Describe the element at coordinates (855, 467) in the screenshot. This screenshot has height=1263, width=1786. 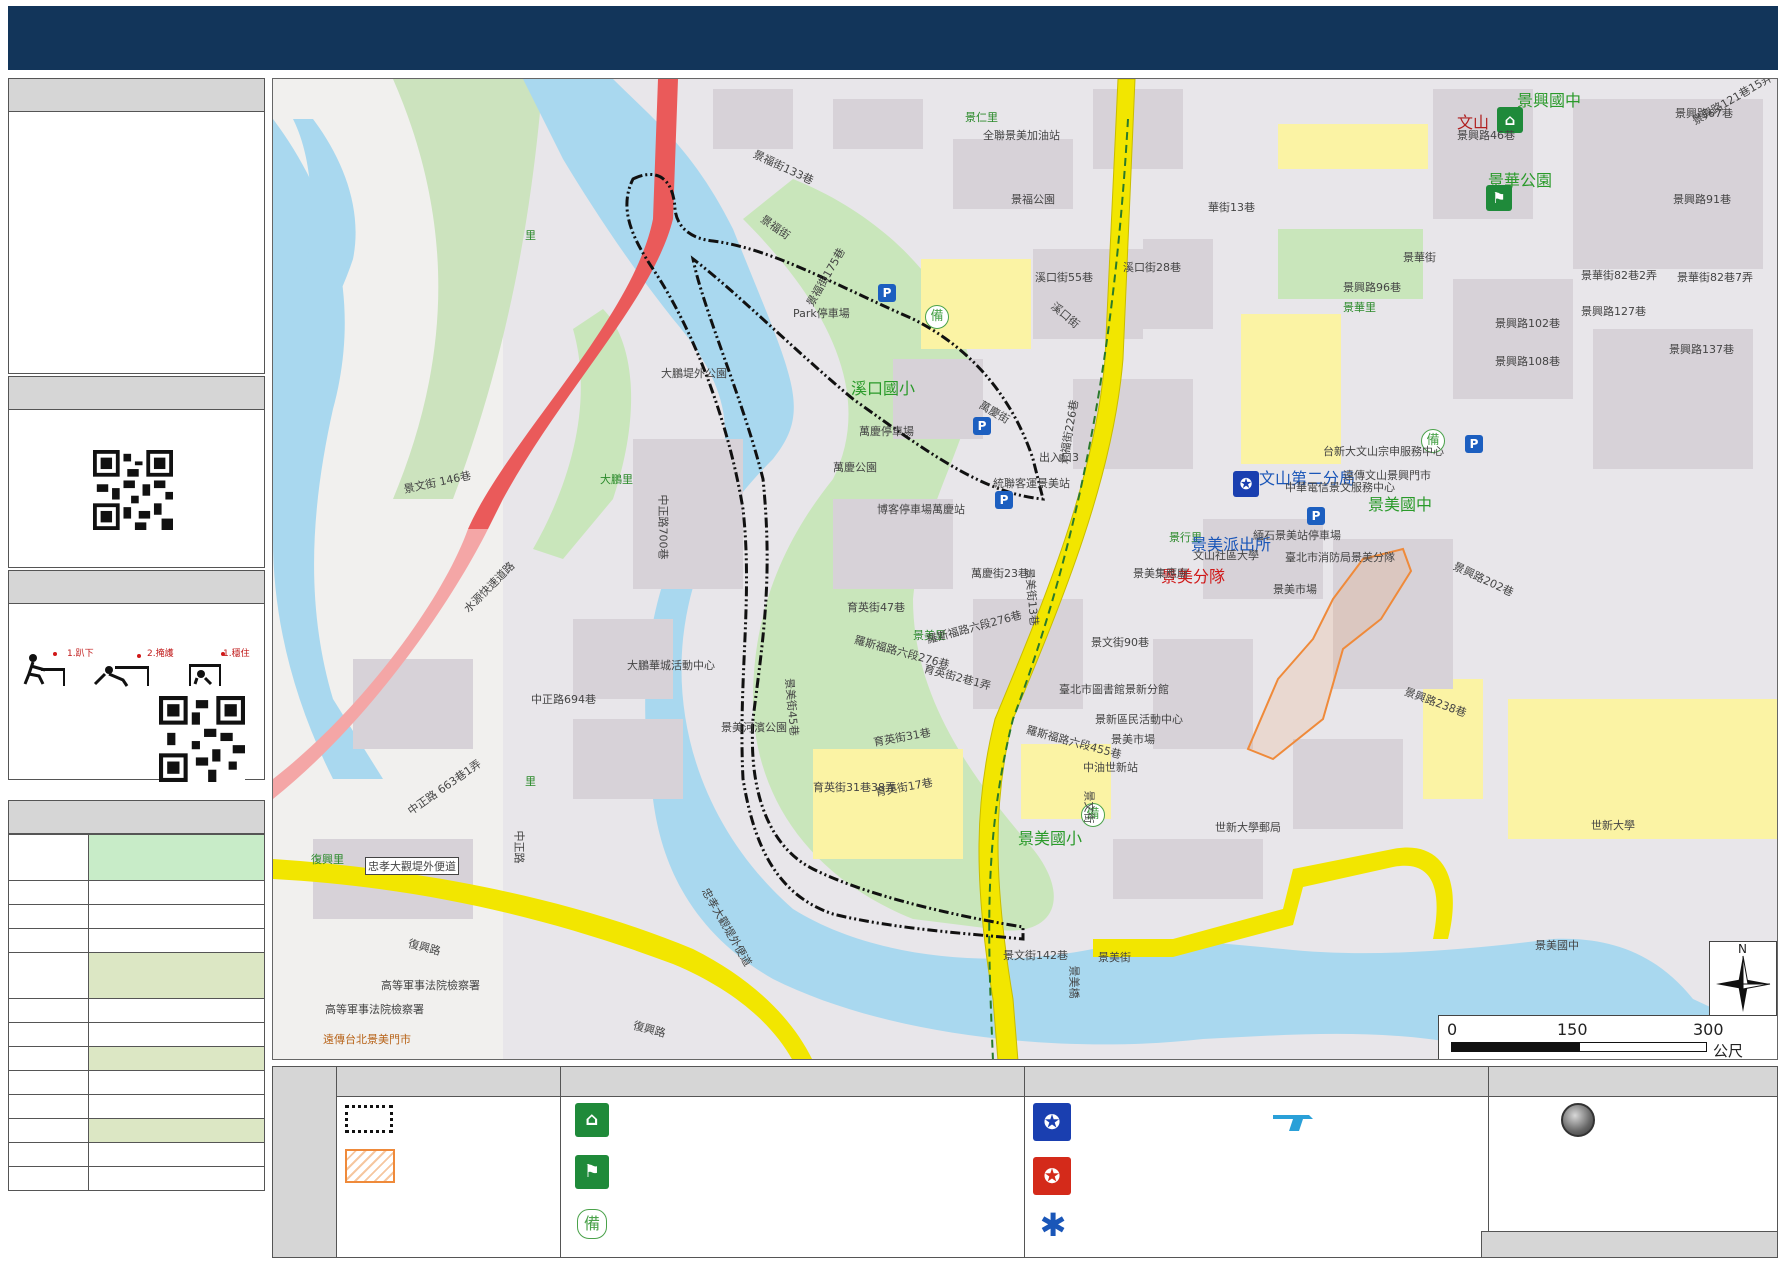
I see `poi-label: 萬慶公園` at that location.